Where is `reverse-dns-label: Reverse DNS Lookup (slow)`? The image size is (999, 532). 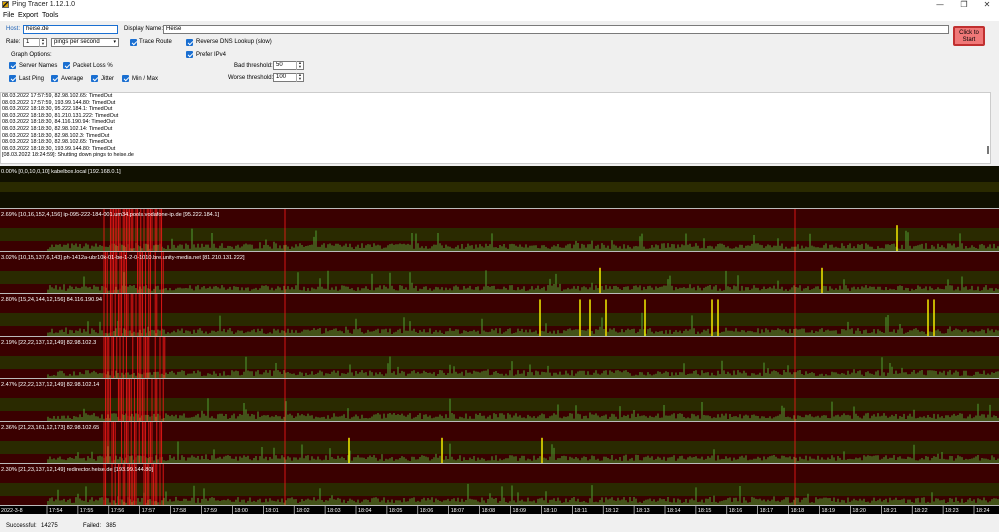 reverse-dns-label: Reverse DNS Lookup (slow) is located at coordinates (234, 42).